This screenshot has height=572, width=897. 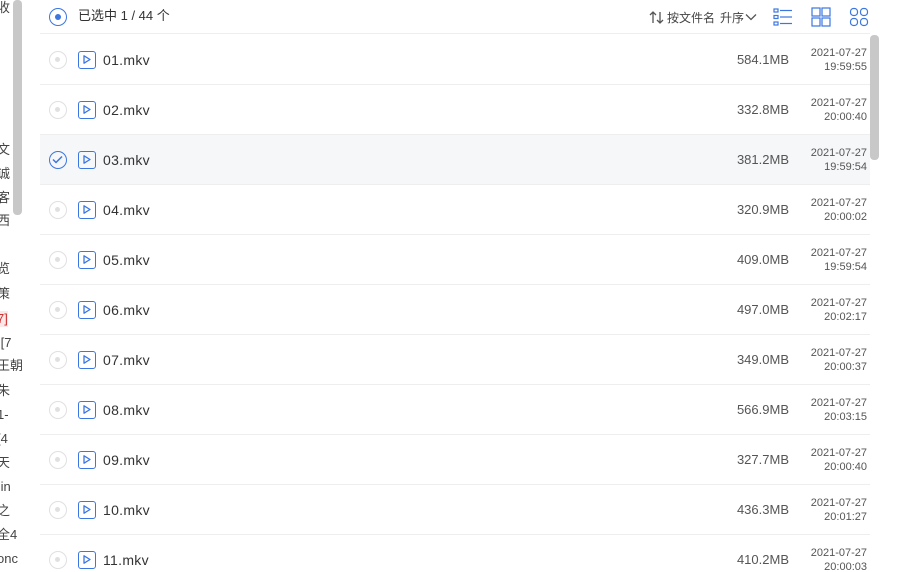 What do you see at coordinates (5, 150) in the screenshot?
I see `left-pane-text: 文` at bounding box center [5, 150].